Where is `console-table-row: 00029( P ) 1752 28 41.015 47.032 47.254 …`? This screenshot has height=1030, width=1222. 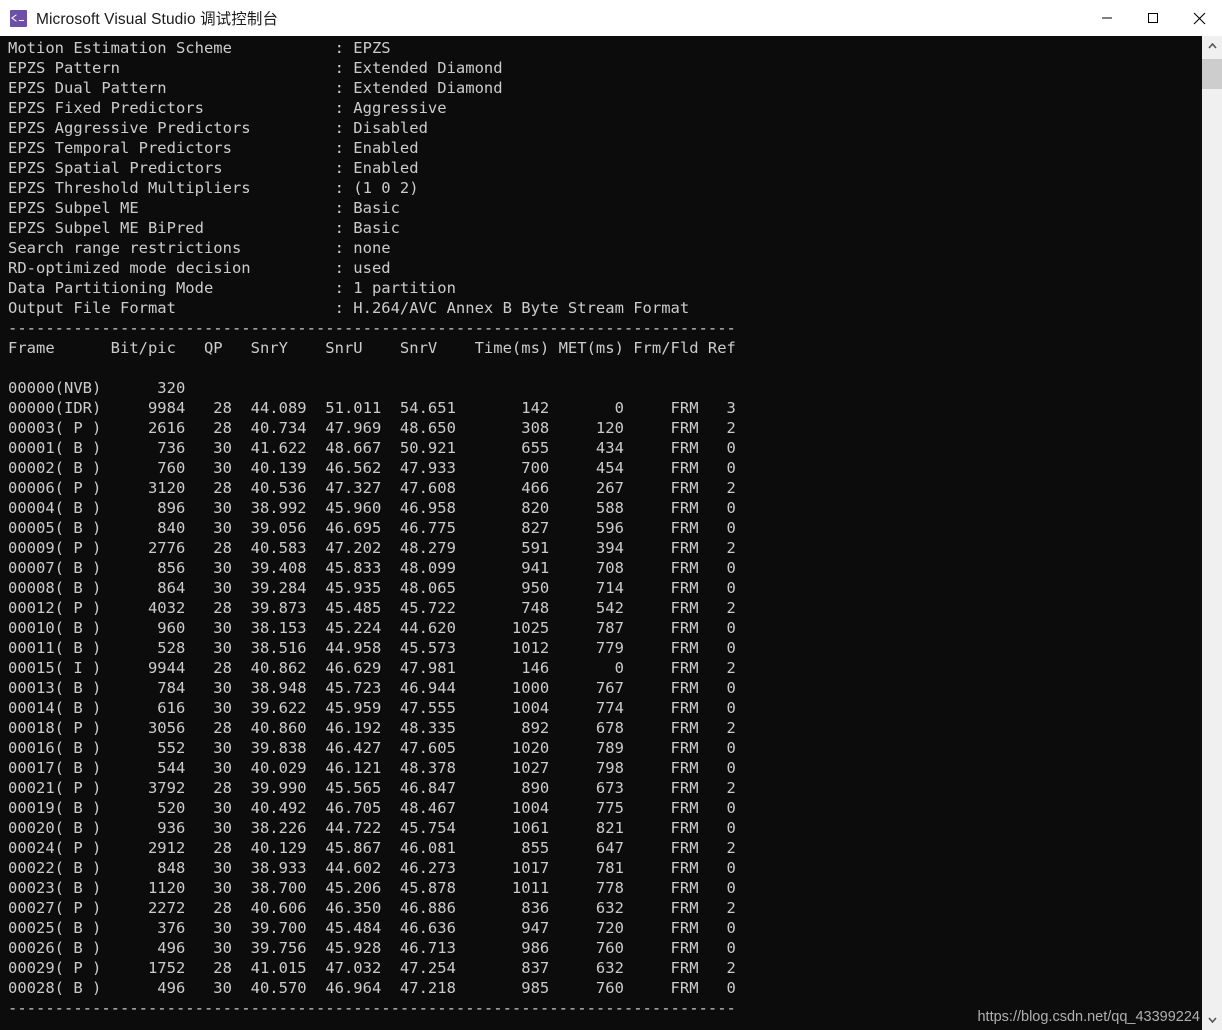 console-table-row: 00029( P ) 1752 28 41.015 47.032 47.254 … is located at coordinates (372, 968).